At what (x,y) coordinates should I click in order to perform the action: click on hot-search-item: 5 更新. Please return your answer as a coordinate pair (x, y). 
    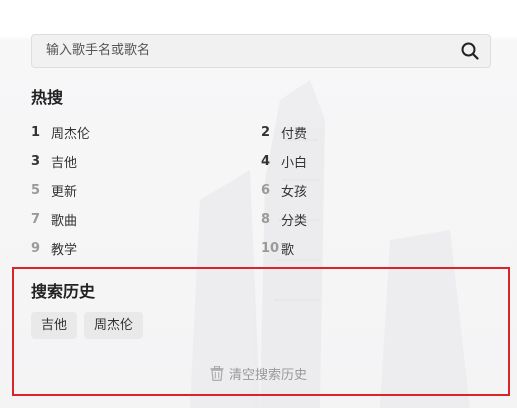
    Looking at the image, I should click on (54, 190).